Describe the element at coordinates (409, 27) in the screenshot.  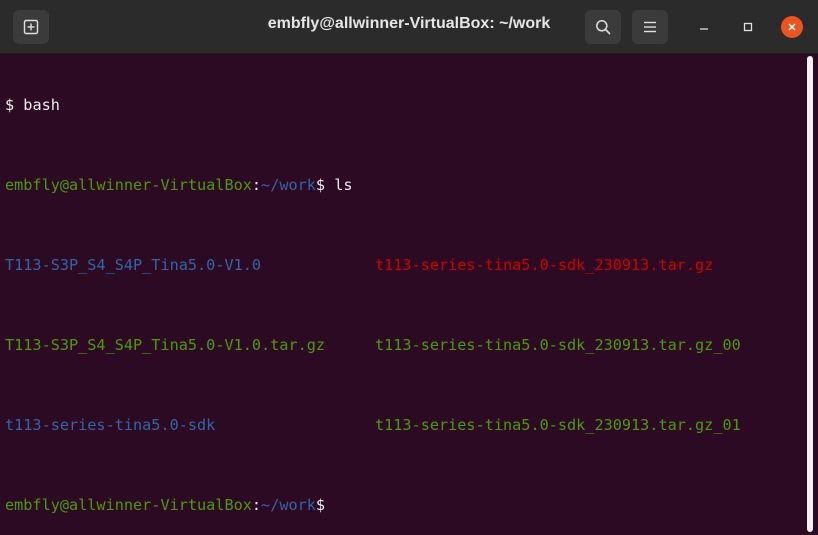
I see `title-bar: embfly@allwinner-VirtualBox: ~/work` at that location.